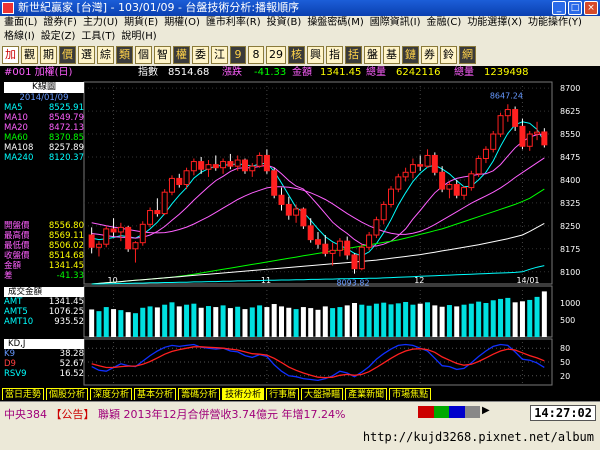 Image resolution: width=600 pixels, height=450 pixels. What do you see at coordinates (591, 8) in the screenshot?
I see `close-button: ×` at bounding box center [591, 8].